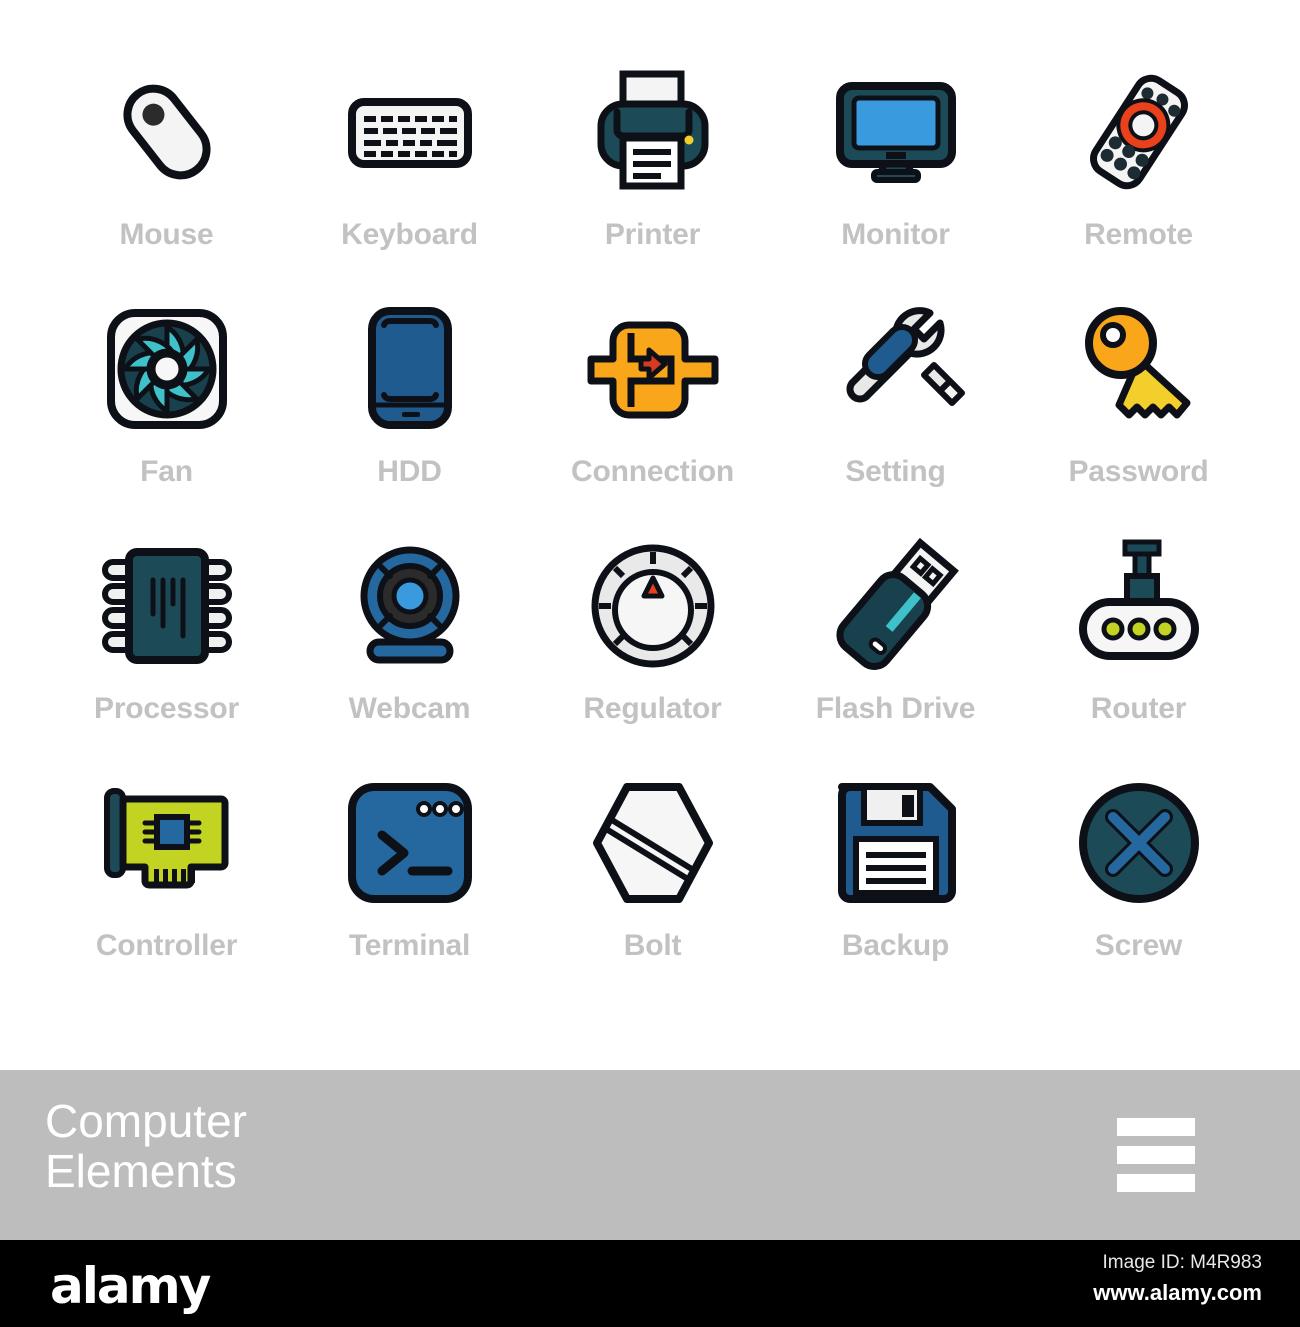 The height and width of the screenshot is (1327, 1300). Describe the element at coordinates (895, 945) in the screenshot. I see `icon-label: Backup` at that location.